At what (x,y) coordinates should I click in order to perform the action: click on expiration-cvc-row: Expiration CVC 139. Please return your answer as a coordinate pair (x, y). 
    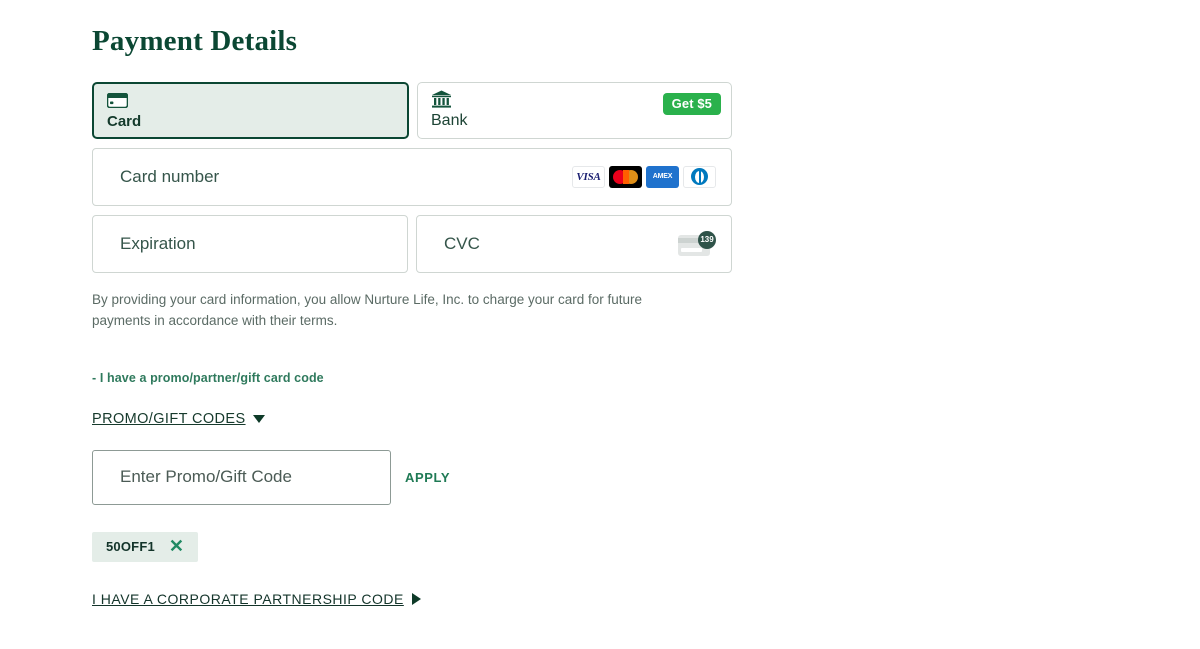
    Looking at the image, I should click on (412, 243).